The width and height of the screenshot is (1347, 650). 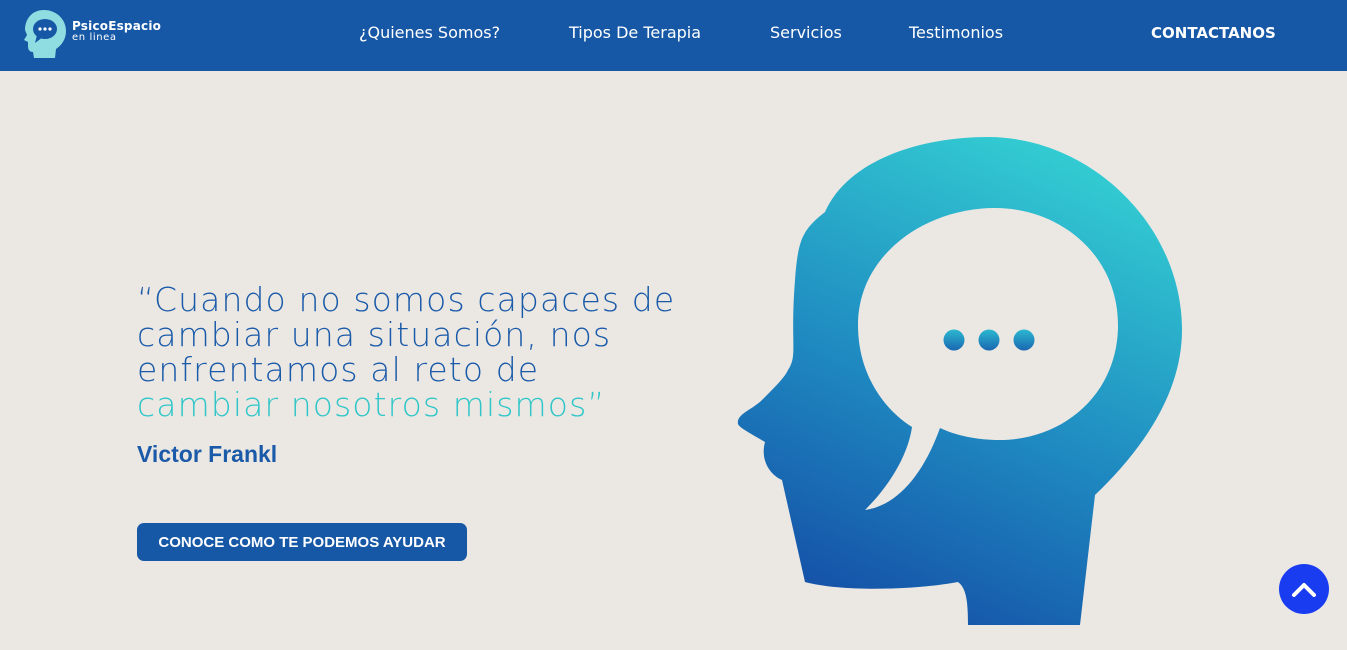 I want to click on nav-link-contactanos: CONTACTANOS, so click(x=1213, y=33).